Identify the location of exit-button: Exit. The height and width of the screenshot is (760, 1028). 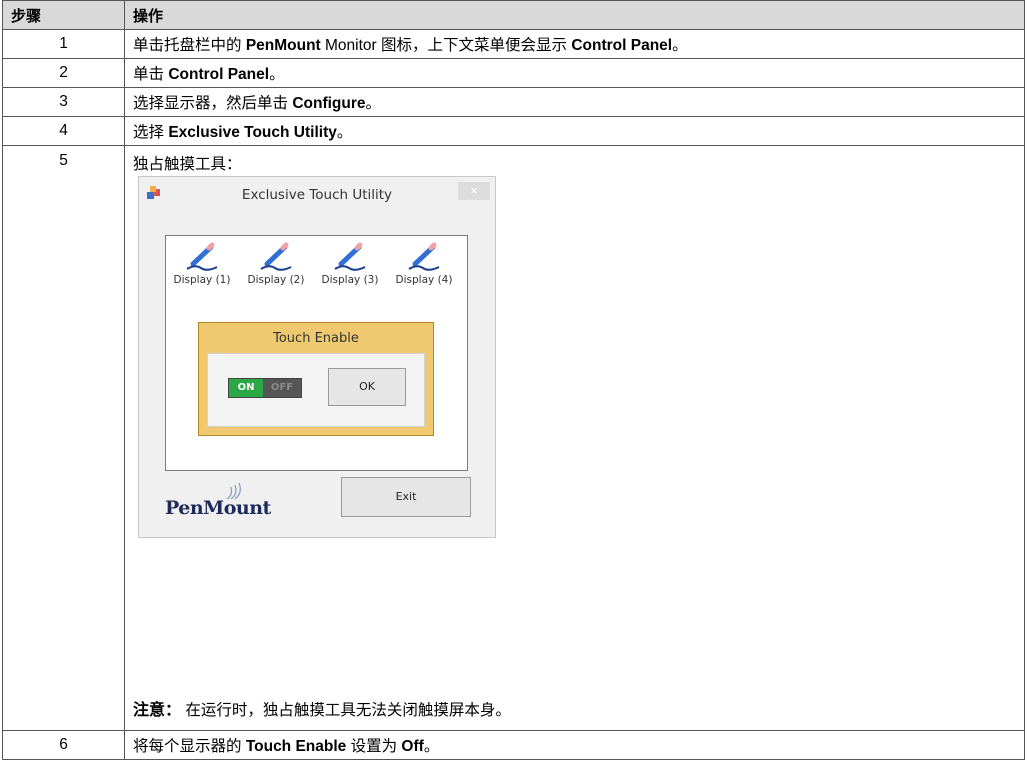
(406, 497).